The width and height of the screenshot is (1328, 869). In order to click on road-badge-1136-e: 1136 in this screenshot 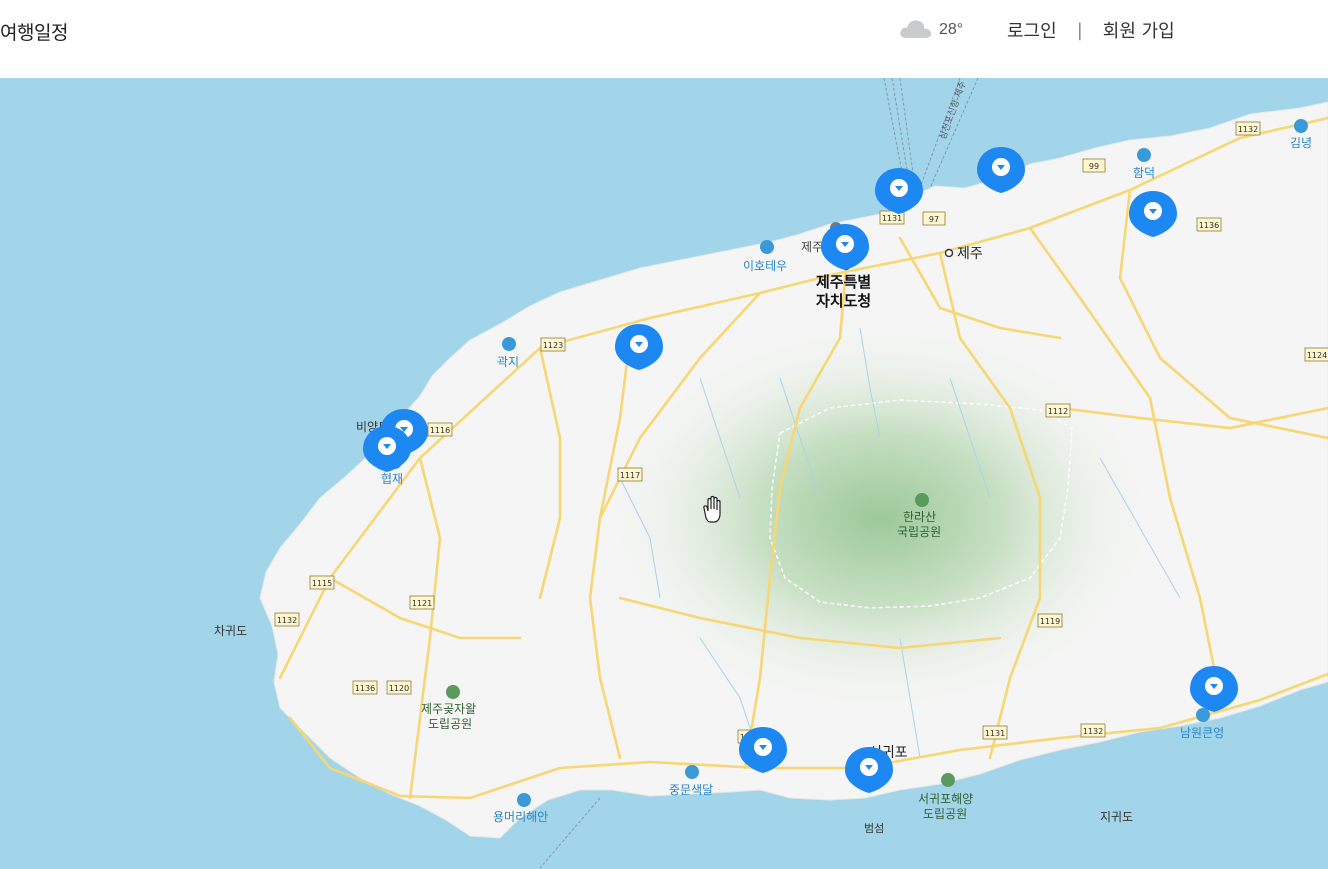, I will do `click(1209, 224)`.